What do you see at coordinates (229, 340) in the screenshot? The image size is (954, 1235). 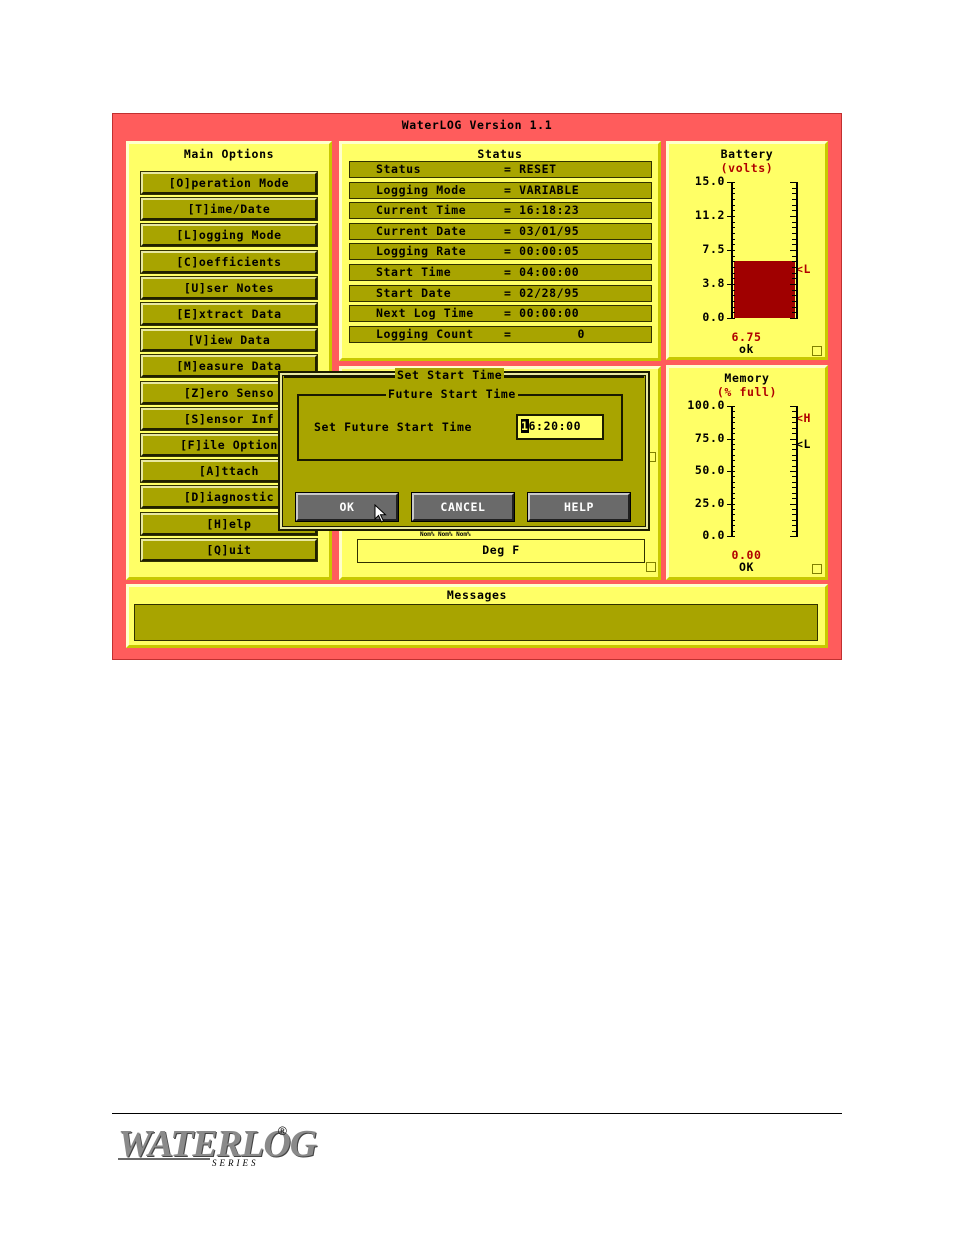 I see `menu-button: [V]iew Data` at bounding box center [229, 340].